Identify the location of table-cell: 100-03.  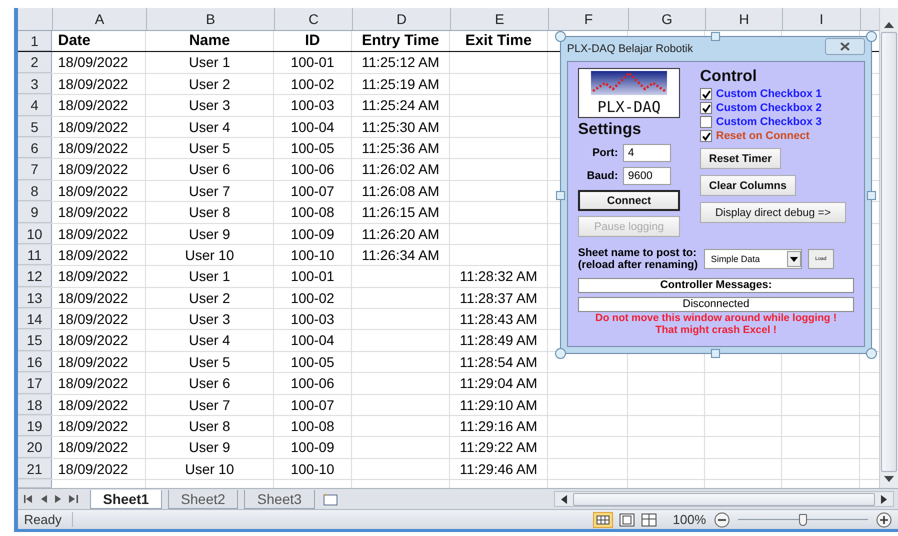
(313, 319).